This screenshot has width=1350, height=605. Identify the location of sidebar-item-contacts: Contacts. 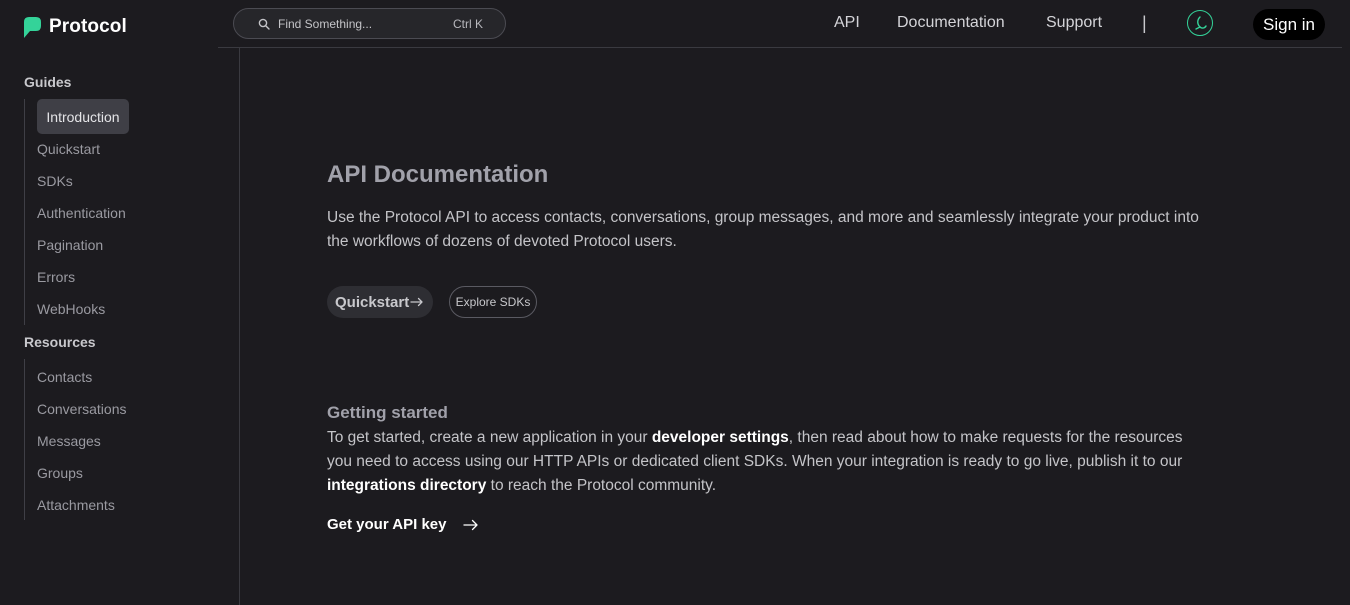
(64, 377).